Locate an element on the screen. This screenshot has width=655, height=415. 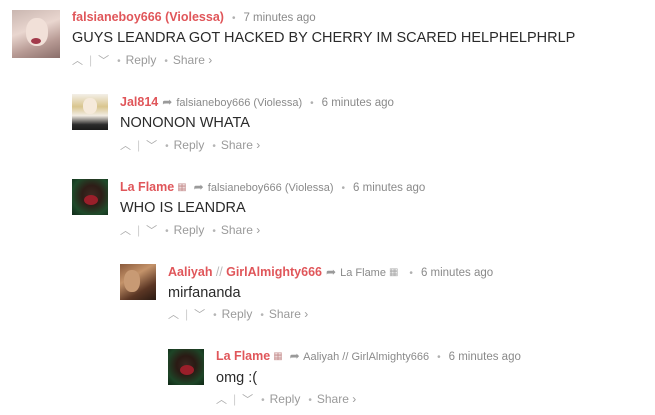
comment-header: falsianeboy666 (Violessa) • 7 minutes ago is located at coordinates (194, 18).